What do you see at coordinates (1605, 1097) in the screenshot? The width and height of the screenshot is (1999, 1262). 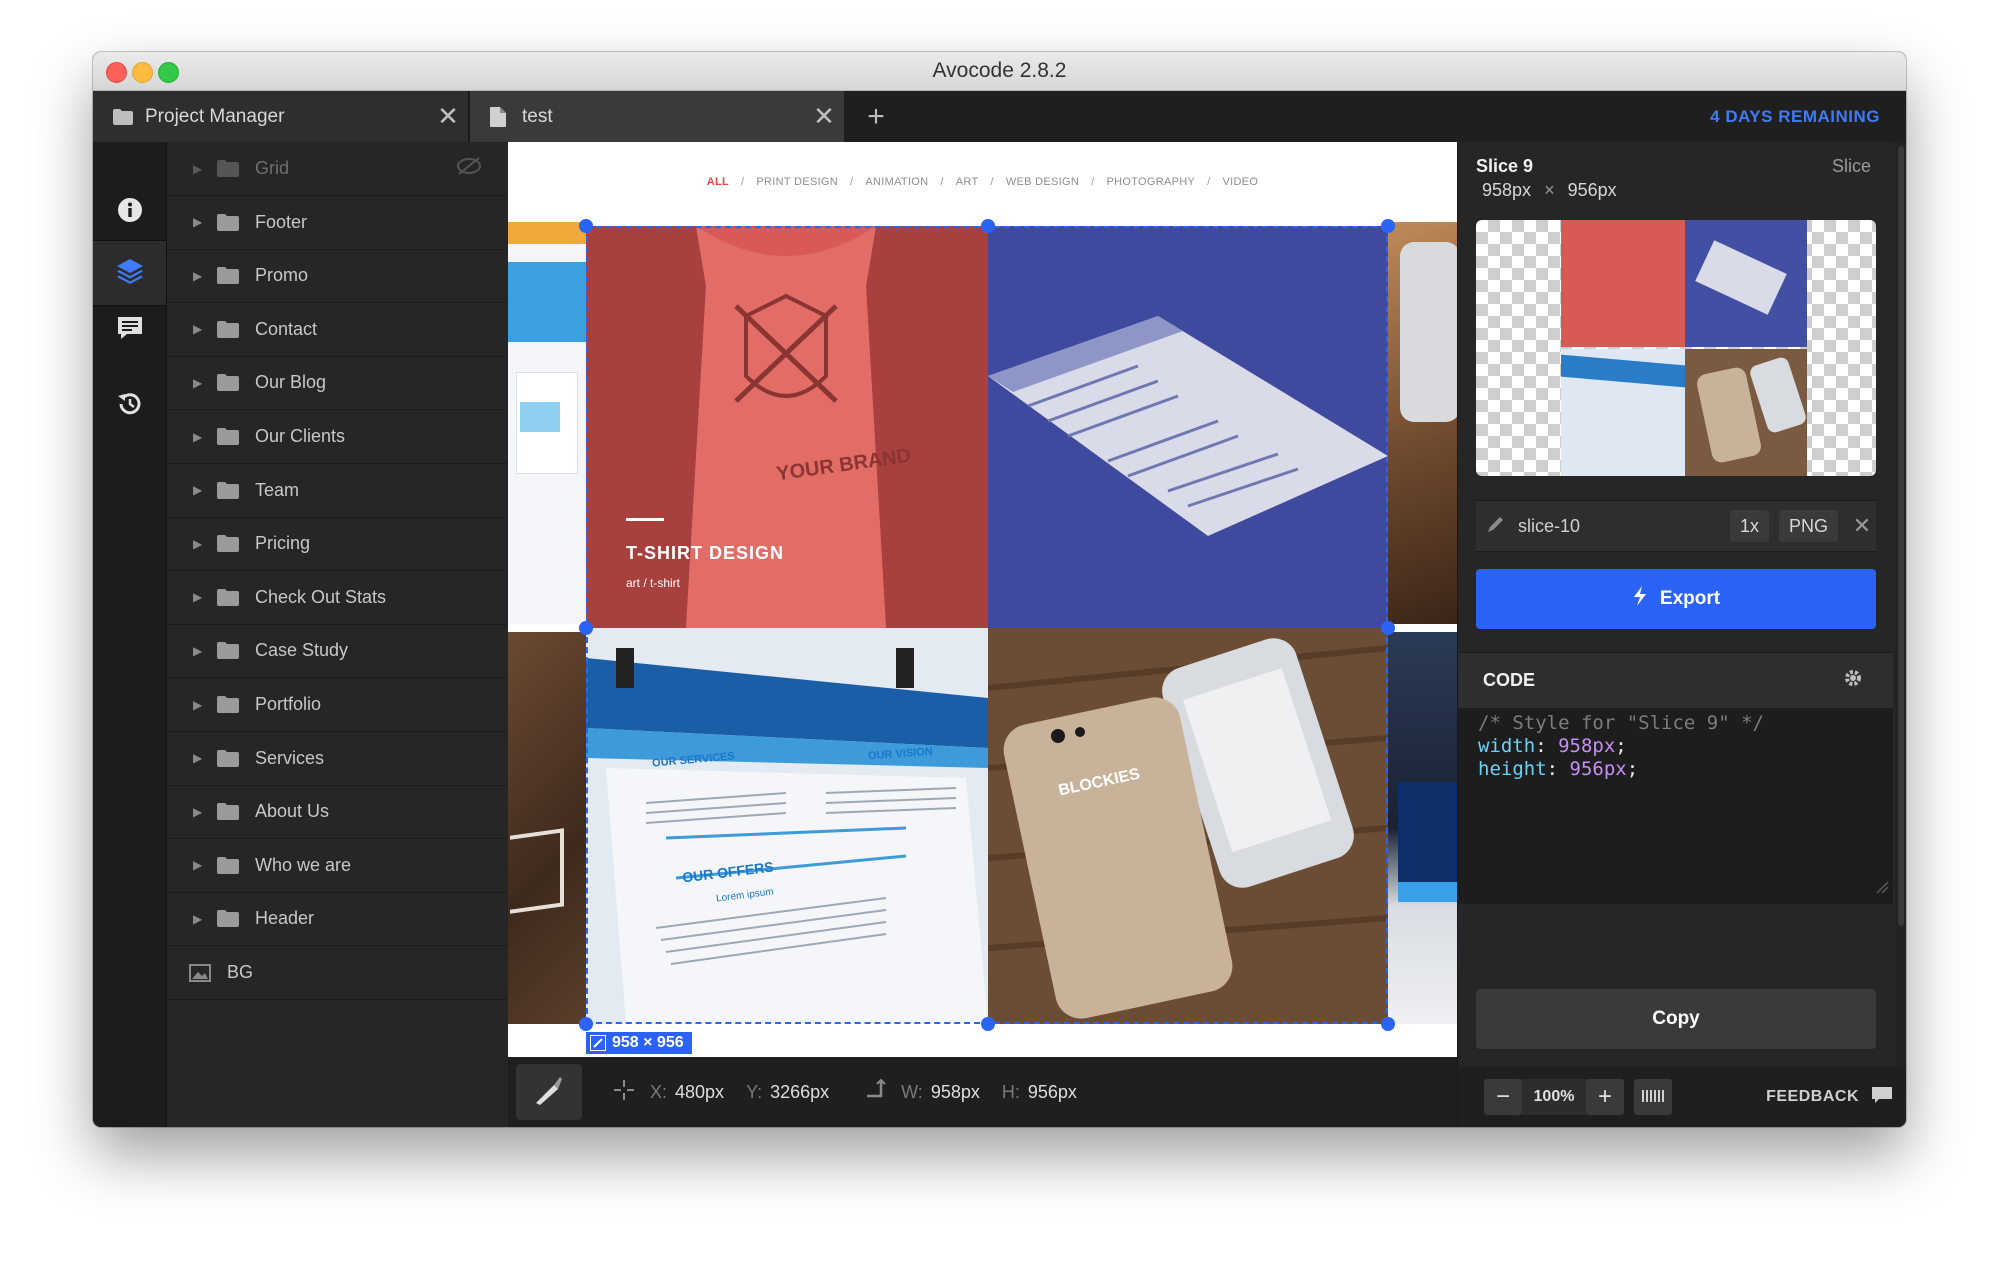 I see `zoom-in-button: +` at bounding box center [1605, 1097].